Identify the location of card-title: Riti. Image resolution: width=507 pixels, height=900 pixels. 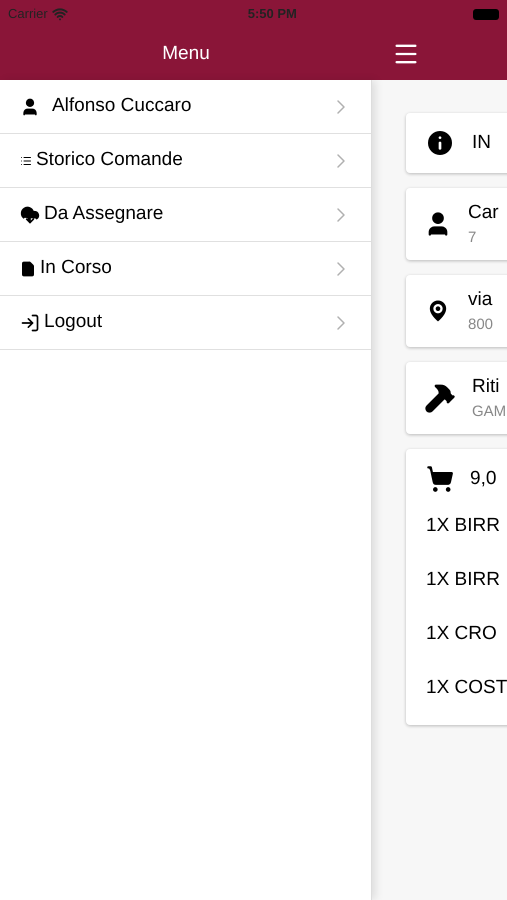
(486, 386).